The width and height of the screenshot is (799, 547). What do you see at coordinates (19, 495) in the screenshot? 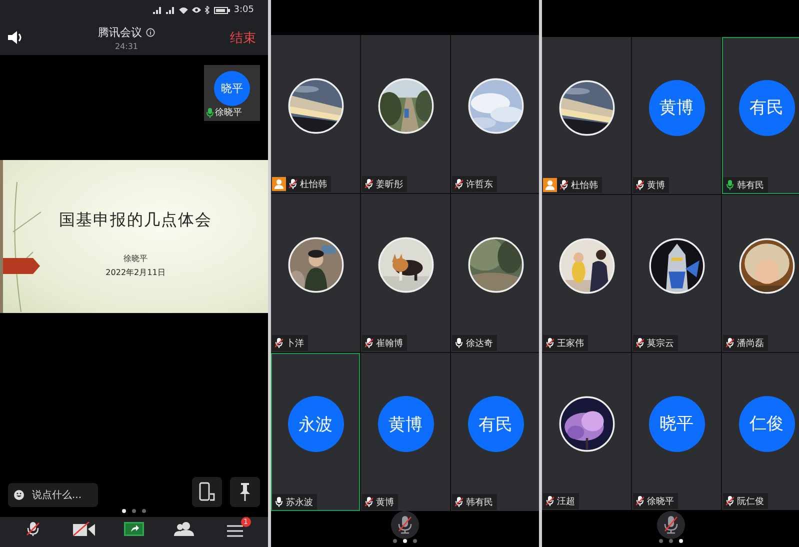
I see `emoji-icon` at bounding box center [19, 495].